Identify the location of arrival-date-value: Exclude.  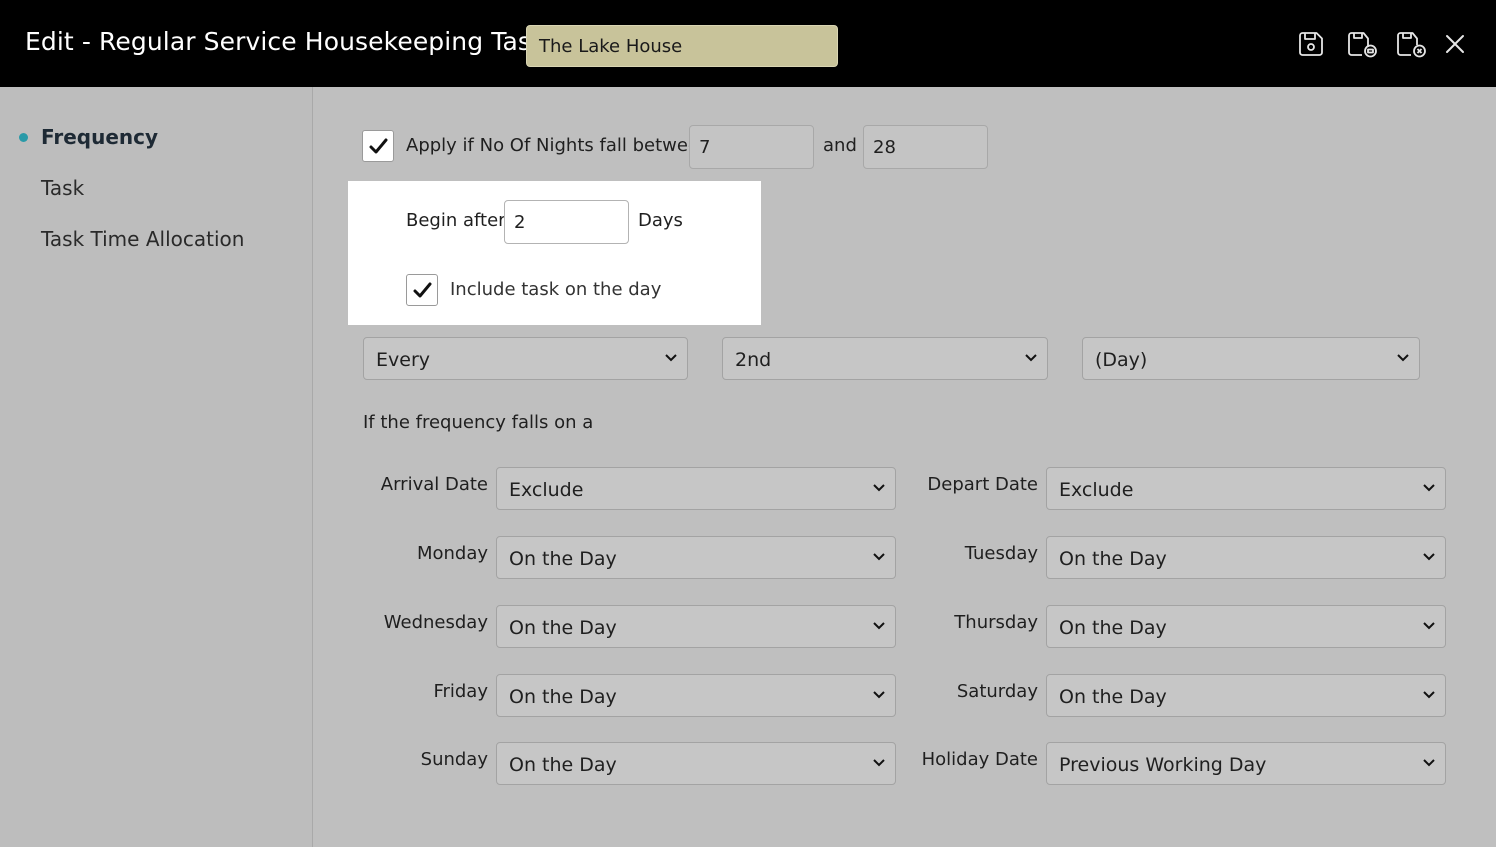
(546, 490).